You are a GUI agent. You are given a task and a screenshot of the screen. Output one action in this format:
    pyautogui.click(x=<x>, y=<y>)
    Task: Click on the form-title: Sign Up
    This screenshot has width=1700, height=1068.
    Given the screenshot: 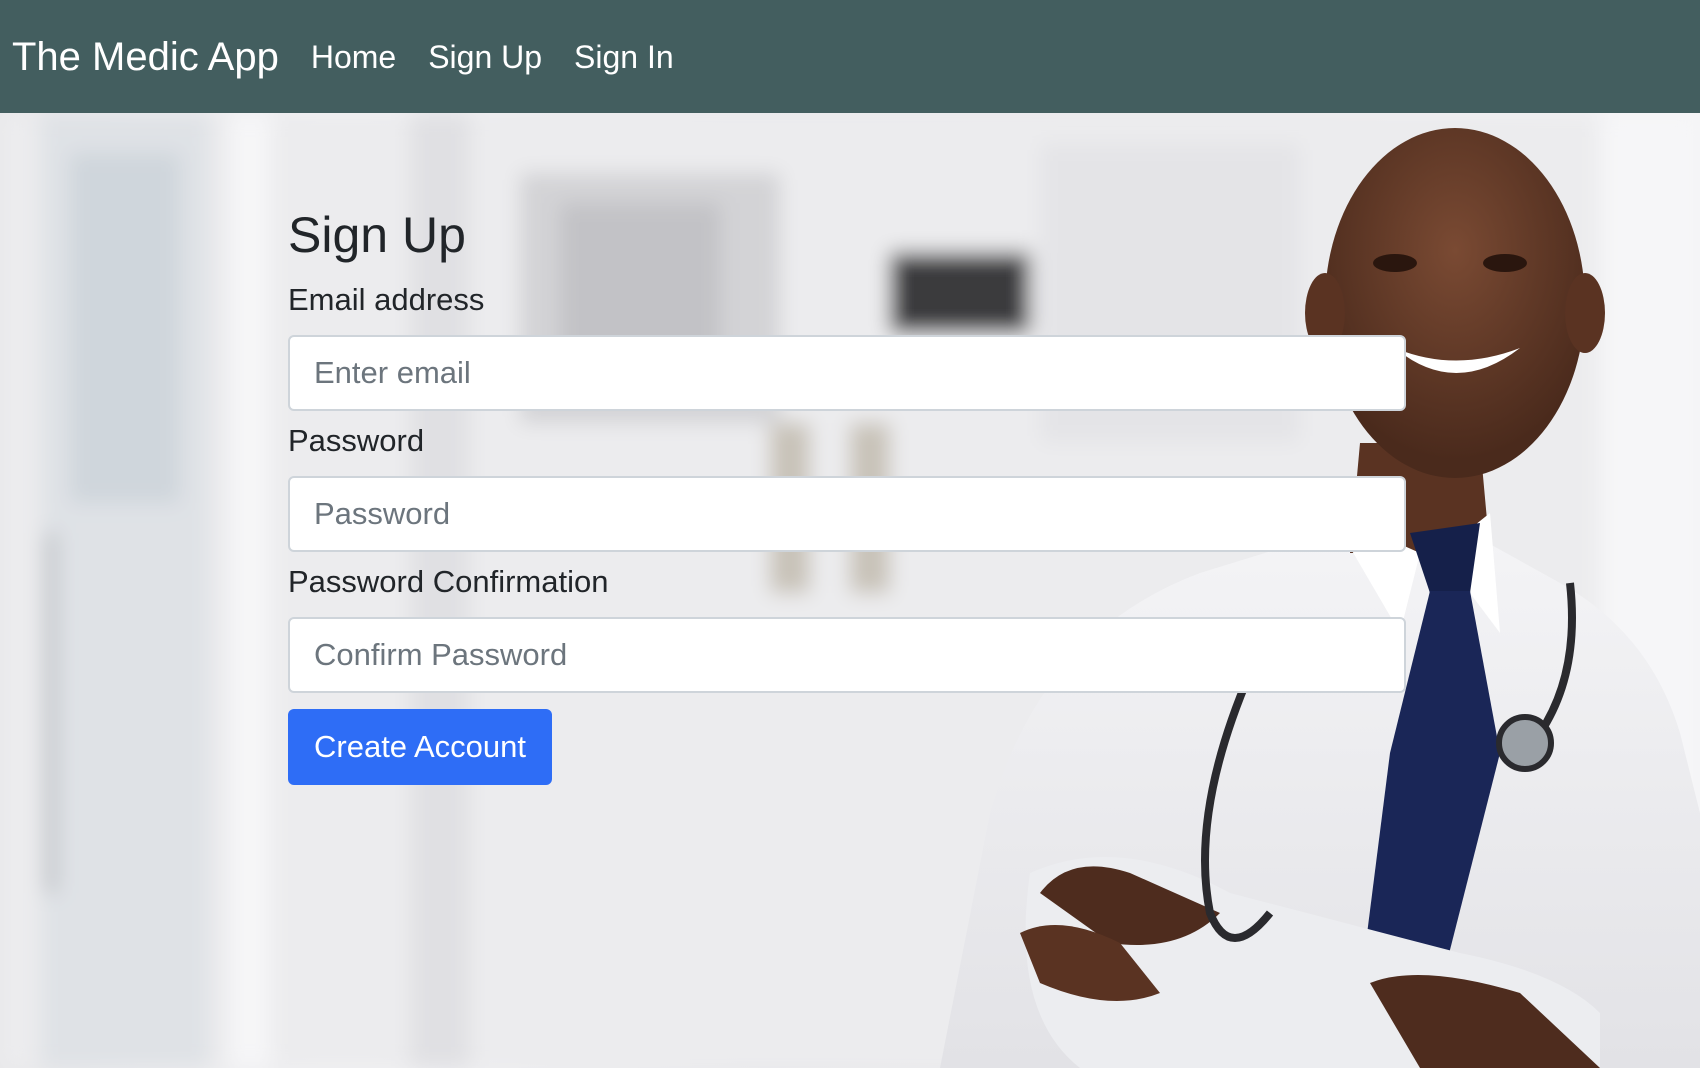 What is the action you would take?
    pyautogui.click(x=377, y=235)
    